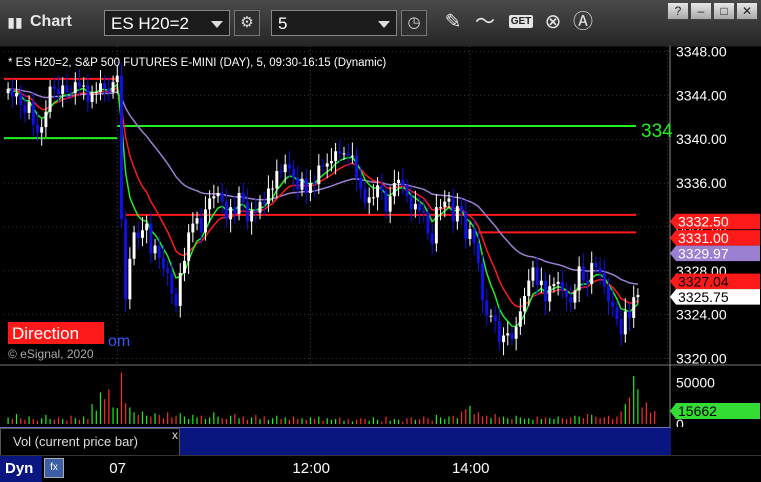 This screenshot has width=761, height=482. I want to click on get-data-icon: GET, so click(521, 22).